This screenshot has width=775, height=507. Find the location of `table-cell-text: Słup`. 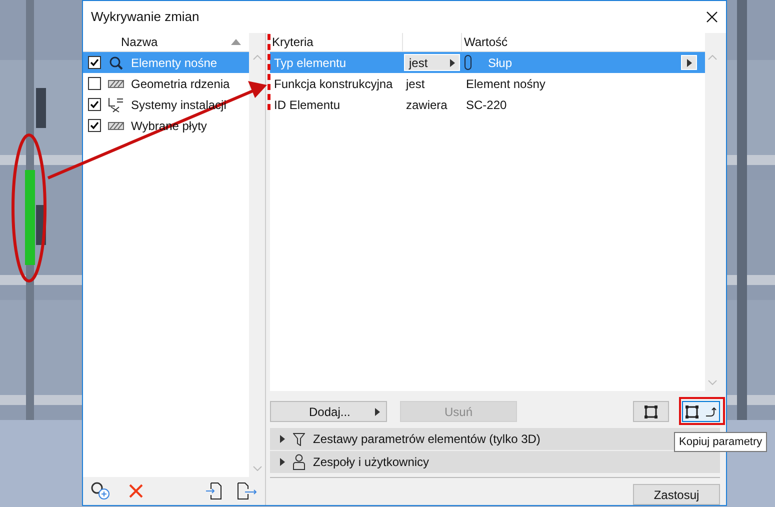

table-cell-text: Słup is located at coordinates (501, 63).